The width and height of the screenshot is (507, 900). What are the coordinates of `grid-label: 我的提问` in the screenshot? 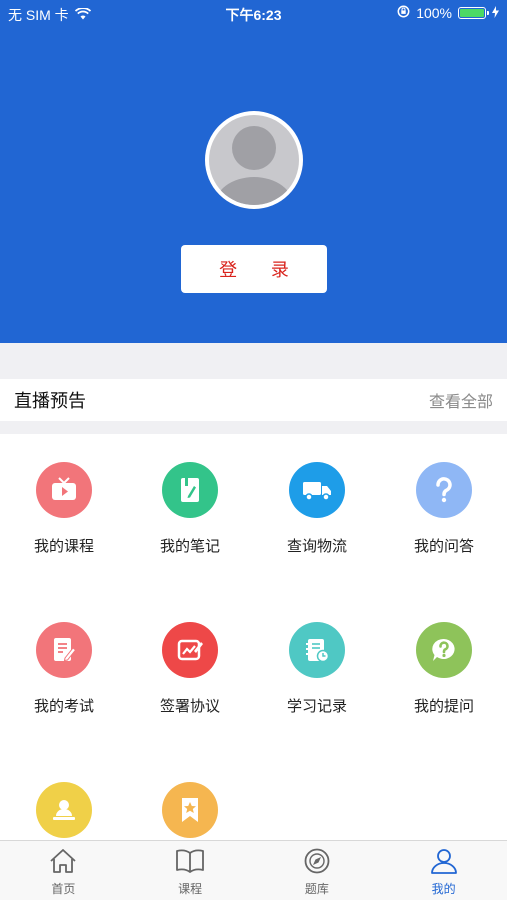 It's located at (443, 706).